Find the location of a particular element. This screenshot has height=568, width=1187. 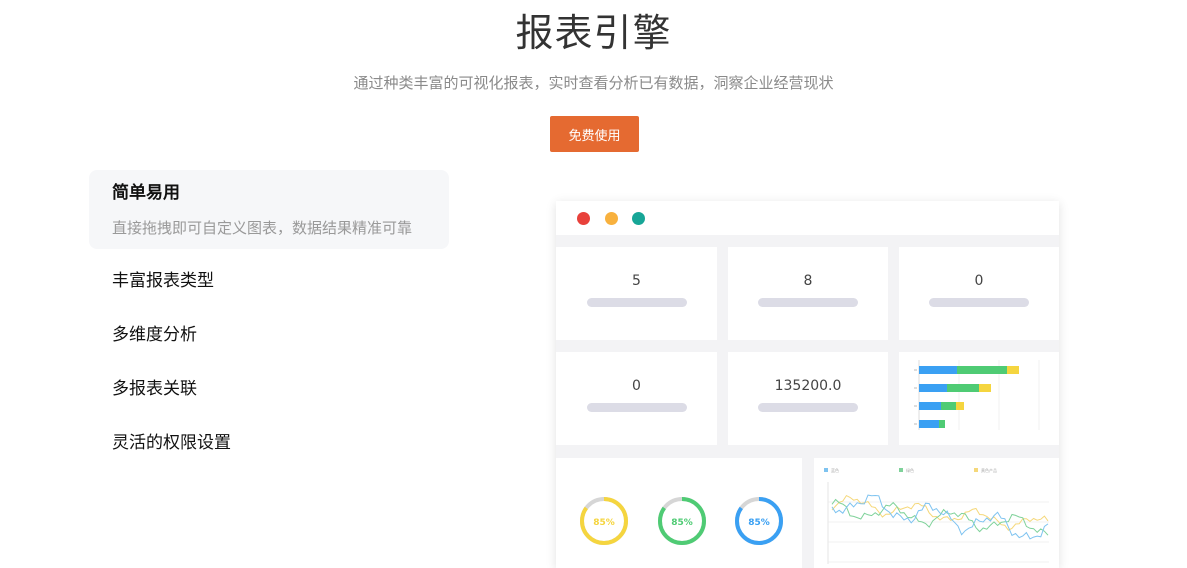

line-chart: 蓝色 绿色 黄色产品 is located at coordinates (936, 515).